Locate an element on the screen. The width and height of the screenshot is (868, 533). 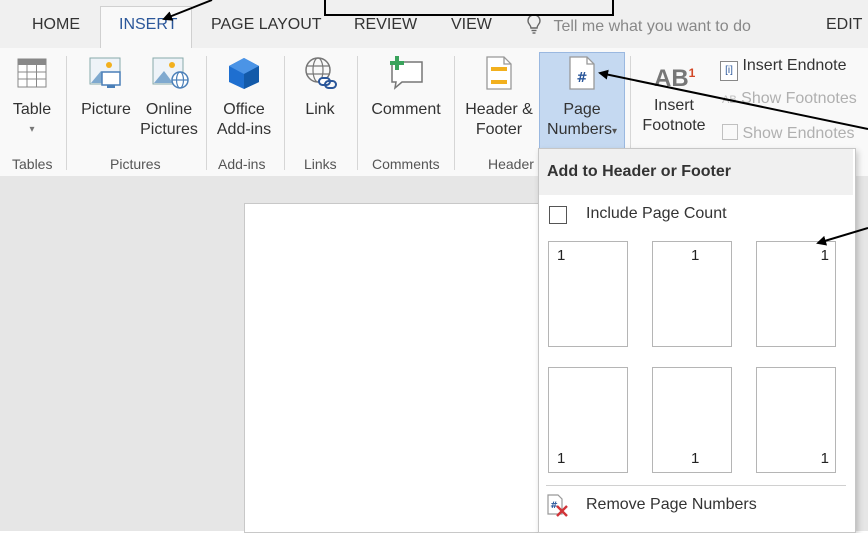
insert-endnote-label: Insert Endnote is located at coordinates (794, 65).